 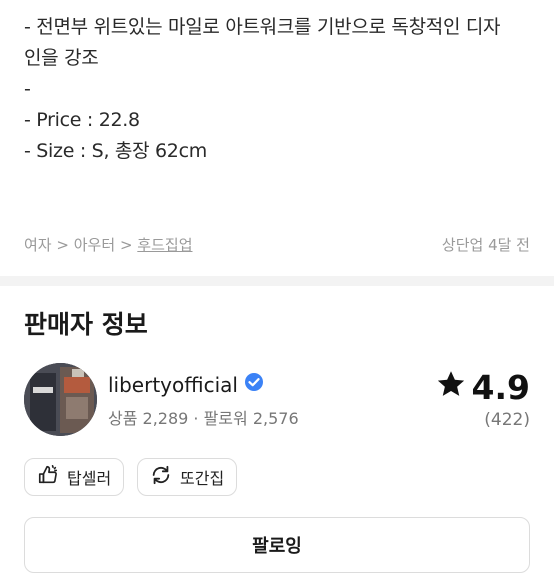 I want to click on follow-button-label: 팔로잉, so click(x=277, y=546).